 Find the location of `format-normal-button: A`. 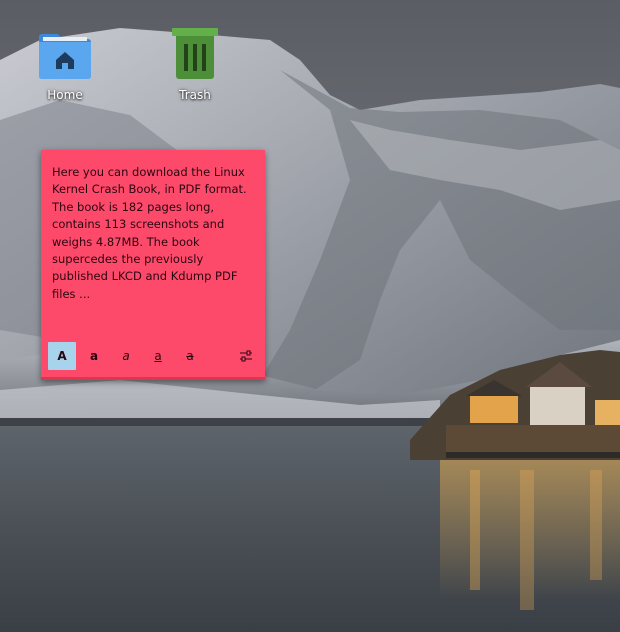

format-normal-button: A is located at coordinates (62, 356).